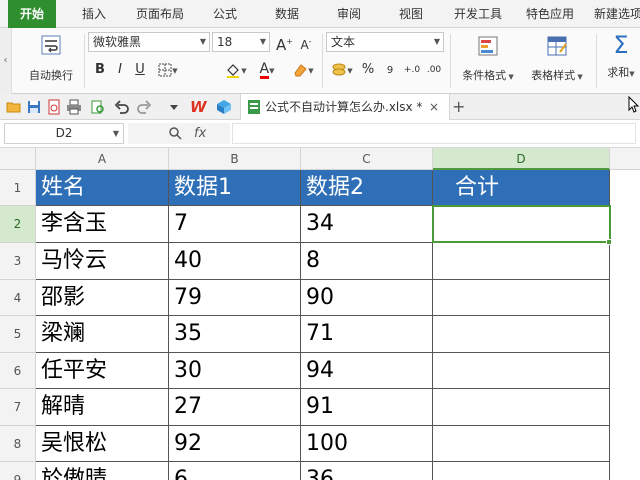 The width and height of the screenshot is (640, 480). Describe the element at coordinates (18, 371) in the screenshot. I see `row-header-6: 6` at that location.